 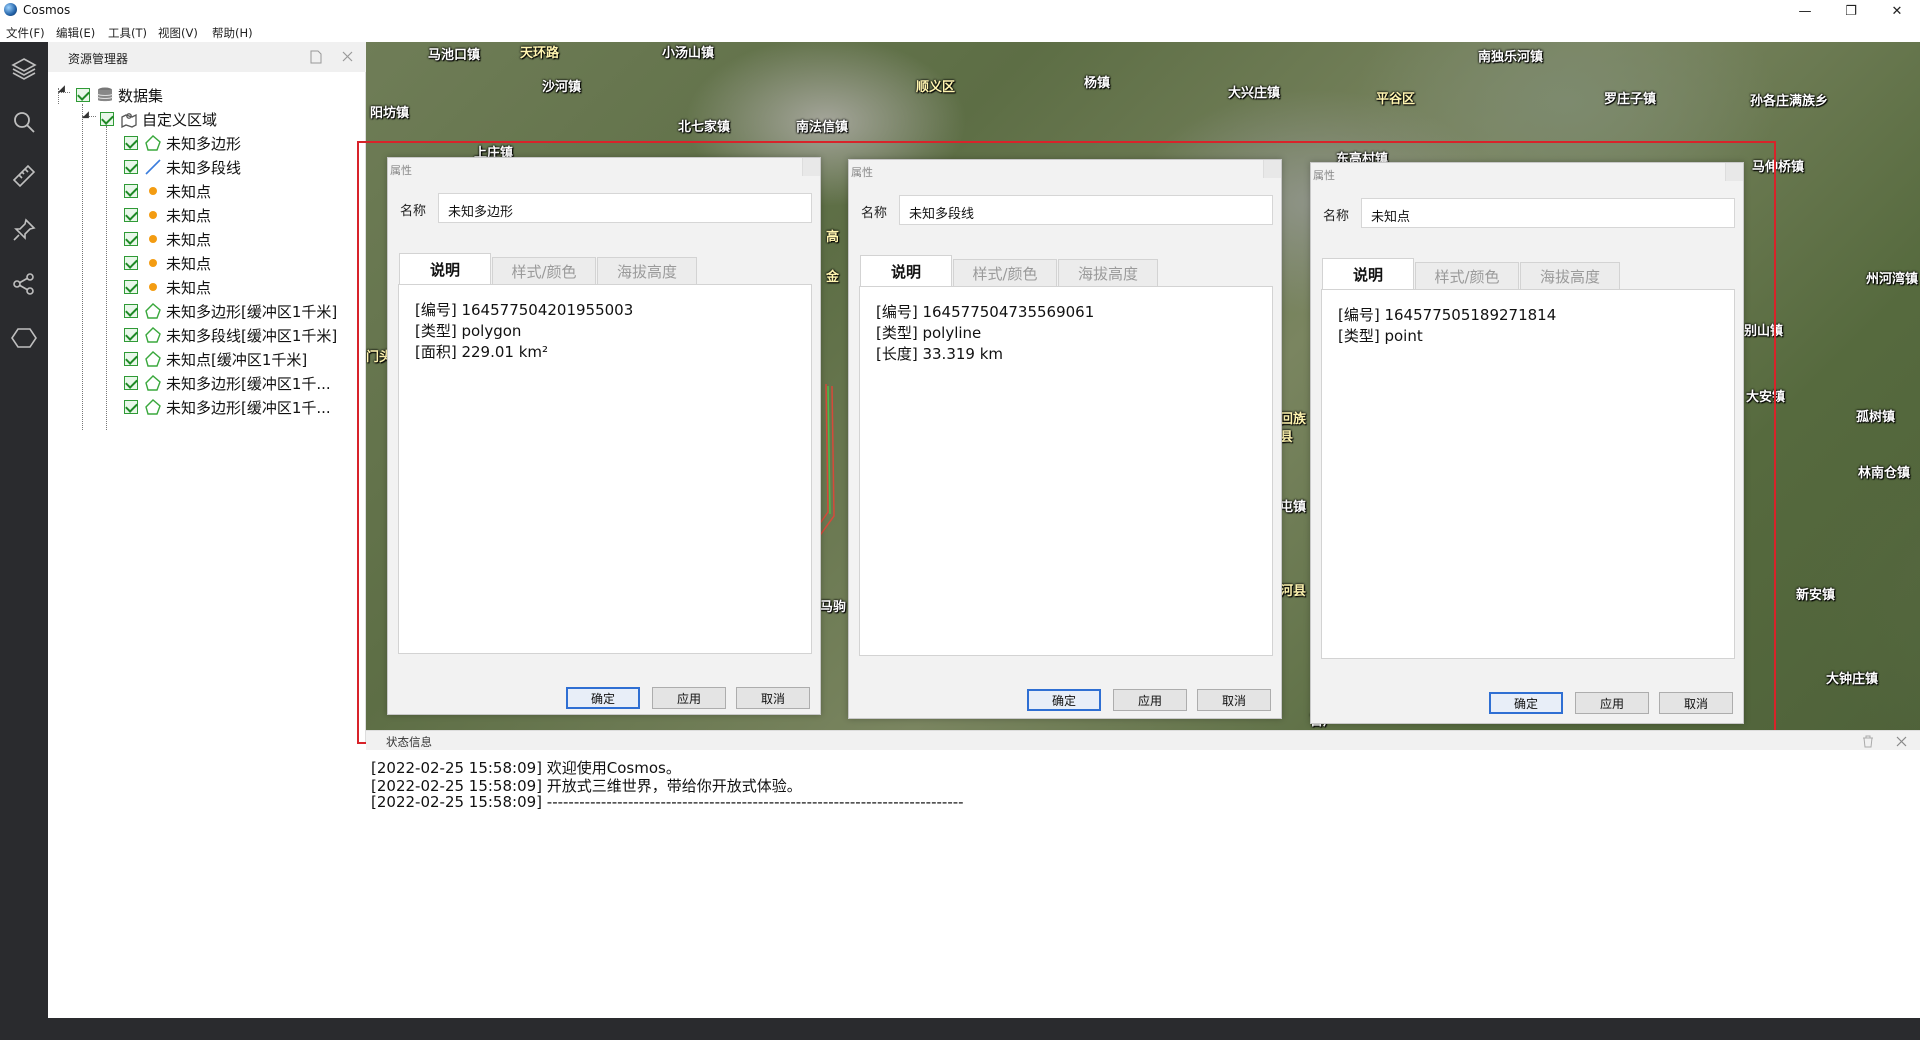 What do you see at coordinates (960, 32) in the screenshot?
I see `menu-bar: 文件(F) 编辑(E) 工具(T) 视图(V) 帮助(H)` at bounding box center [960, 32].